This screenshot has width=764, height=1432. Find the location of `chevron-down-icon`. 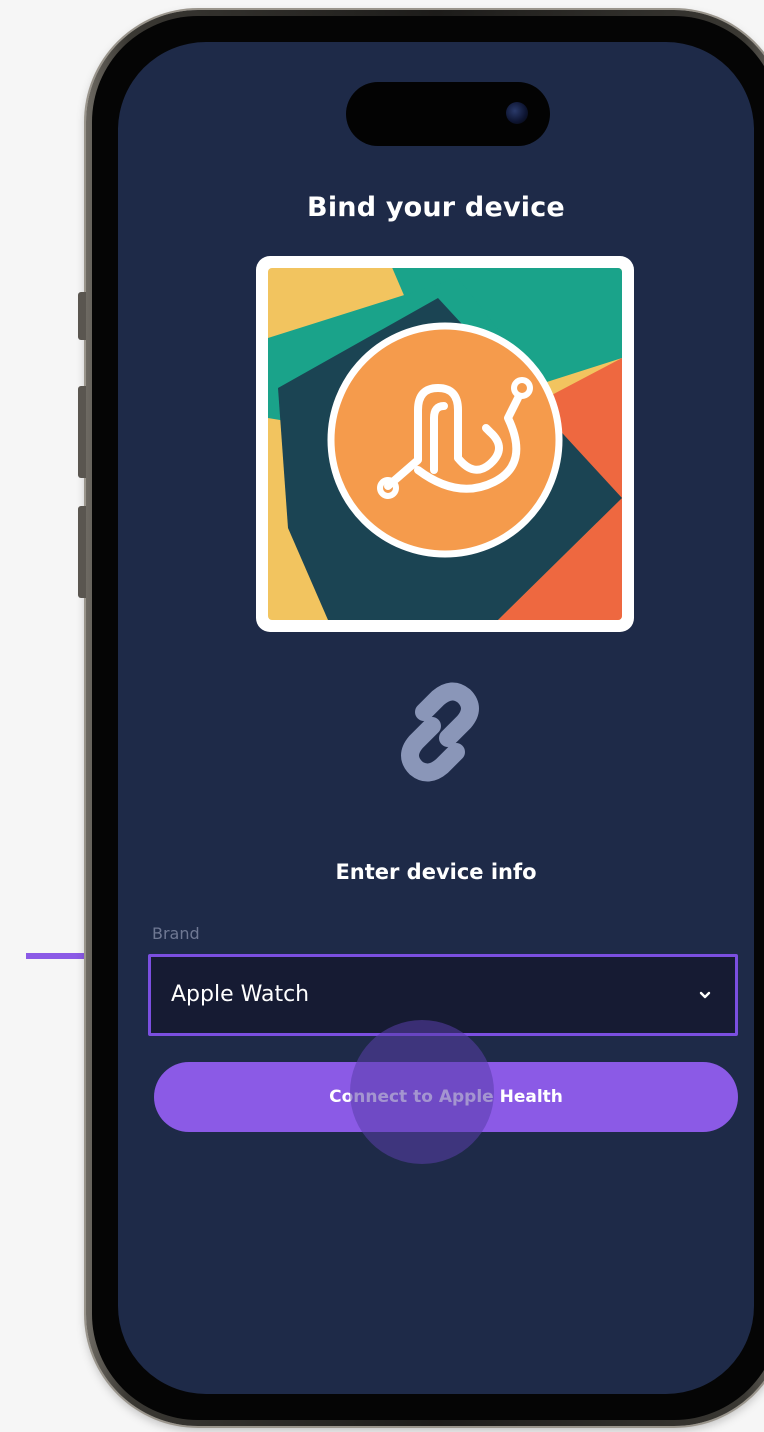

chevron-down-icon is located at coordinates (705, 995).